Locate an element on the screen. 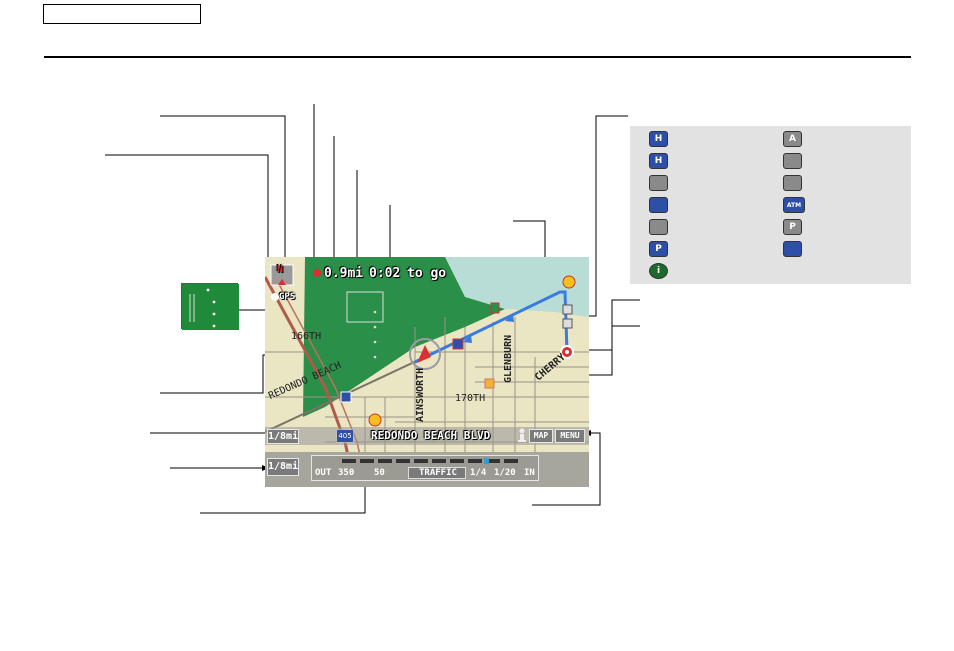 Image resolution: width=954 pixels, height=651 pixels. information-icon-glyph: i is located at coordinates (658, 271).